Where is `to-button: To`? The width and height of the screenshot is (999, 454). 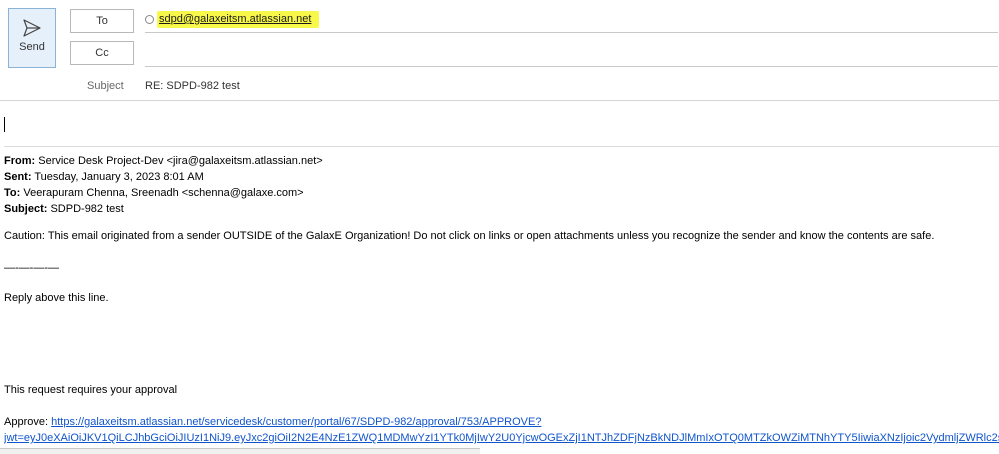 to-button: To is located at coordinates (102, 21).